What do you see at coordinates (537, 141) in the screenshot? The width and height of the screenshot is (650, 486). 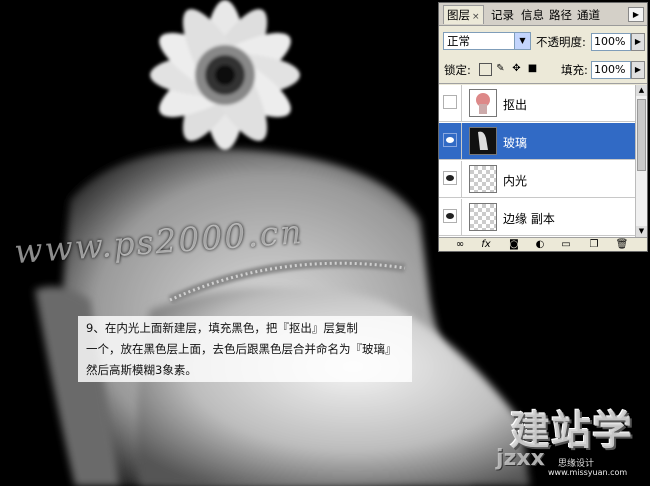 I see `layer-row-selected: 玻璃` at bounding box center [537, 141].